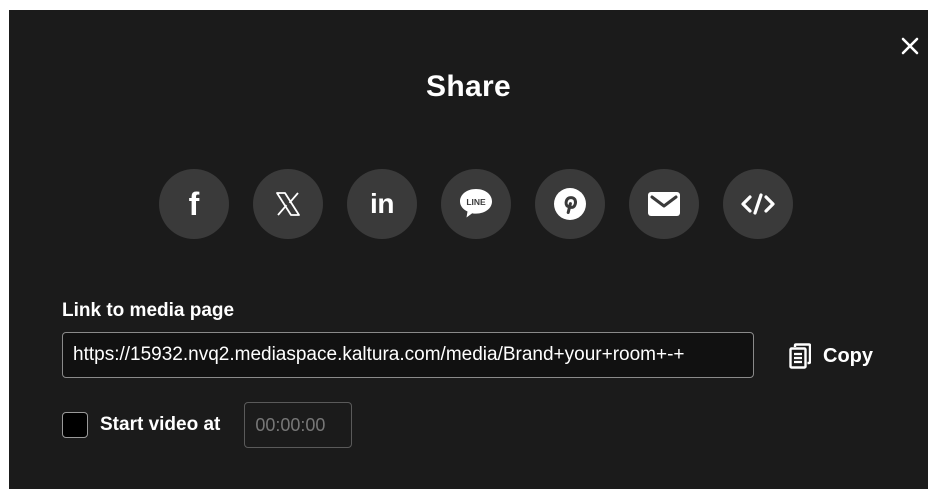 This screenshot has height=489, width=928. I want to click on start-time-input, so click(298, 425).